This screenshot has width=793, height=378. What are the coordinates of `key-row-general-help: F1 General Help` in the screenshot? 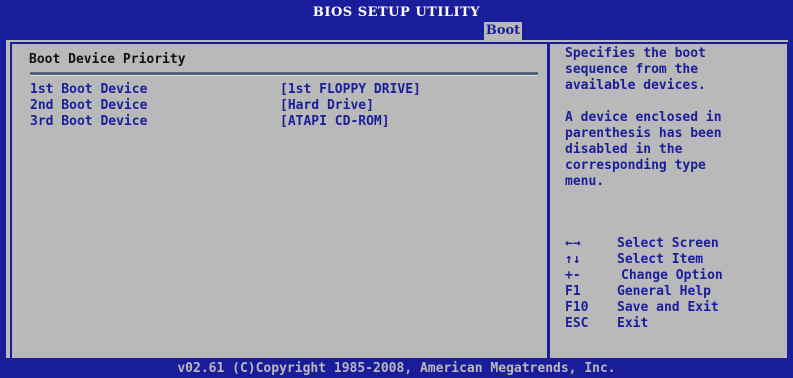 It's located at (670, 292).